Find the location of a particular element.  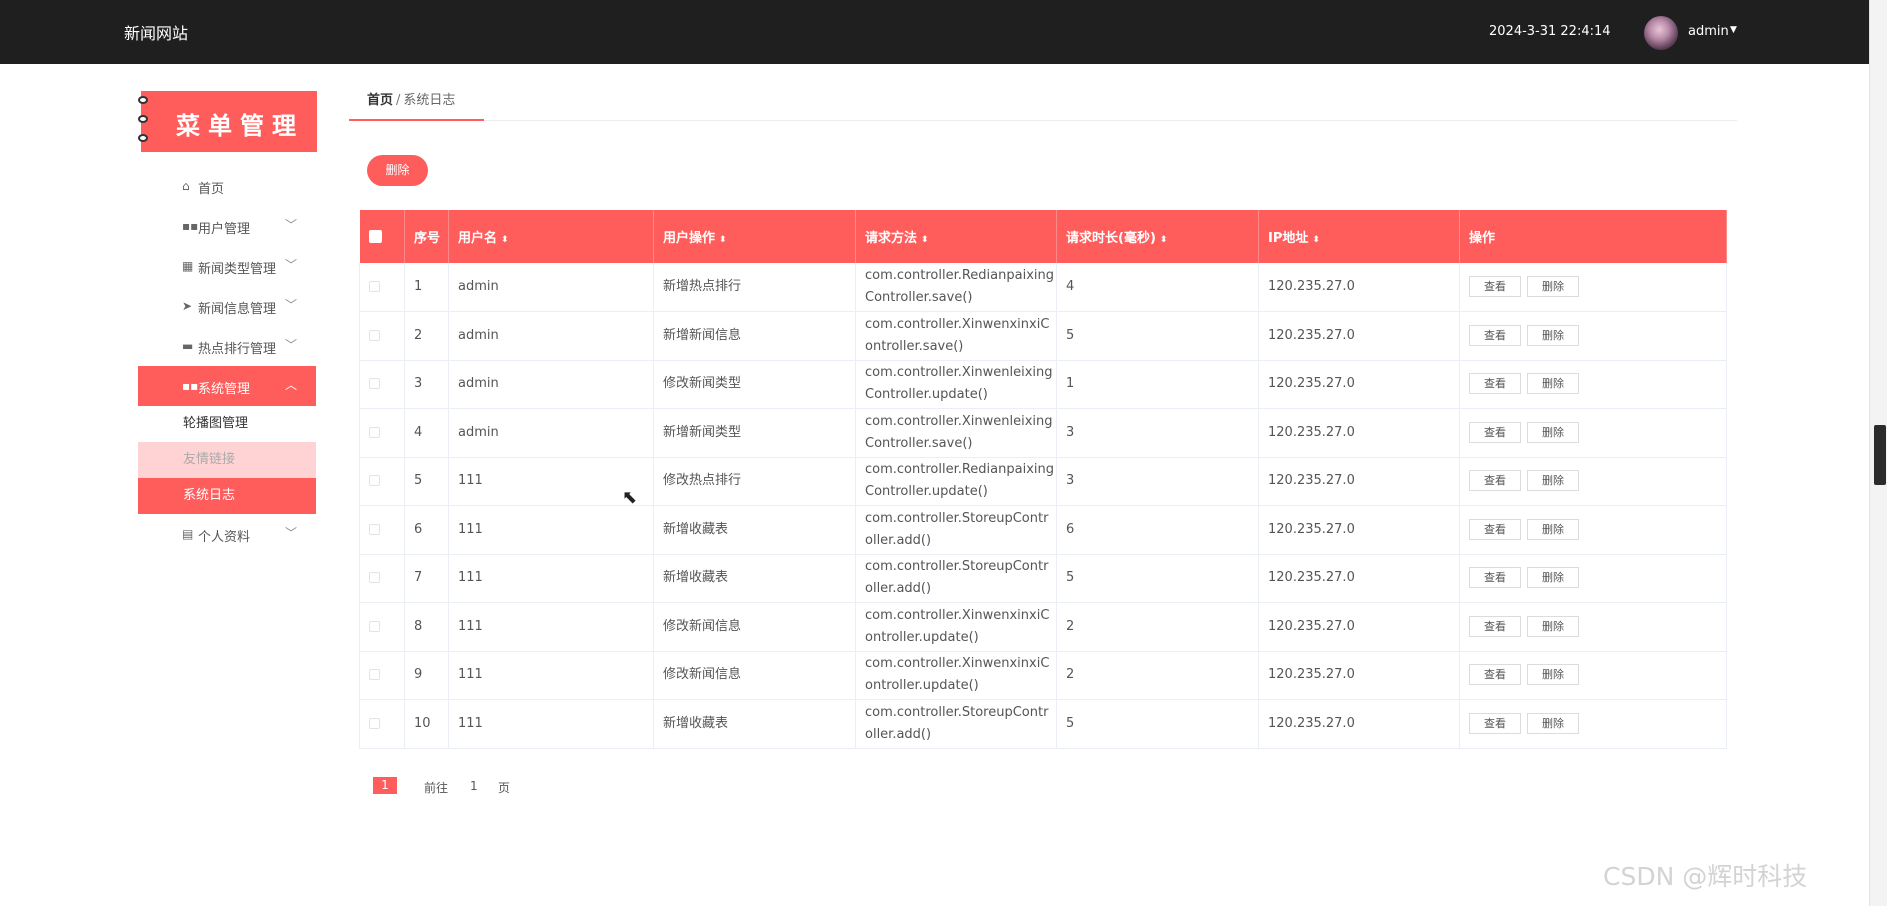

sidebar-item-news-types: ▦ 新闻类型管理 ﹀ is located at coordinates (227, 266).